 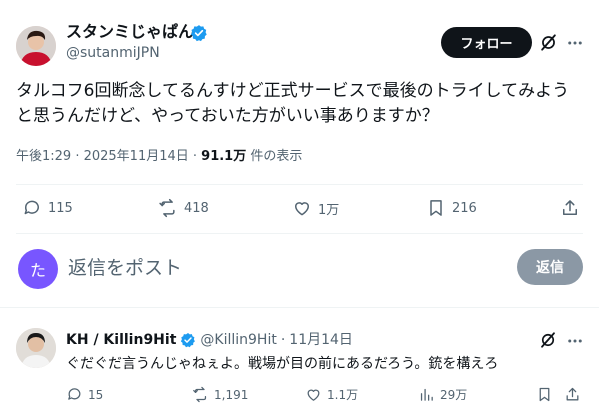 What do you see at coordinates (113, 53) in the screenshot?
I see `author-handle: @sutanmiJPN` at bounding box center [113, 53].